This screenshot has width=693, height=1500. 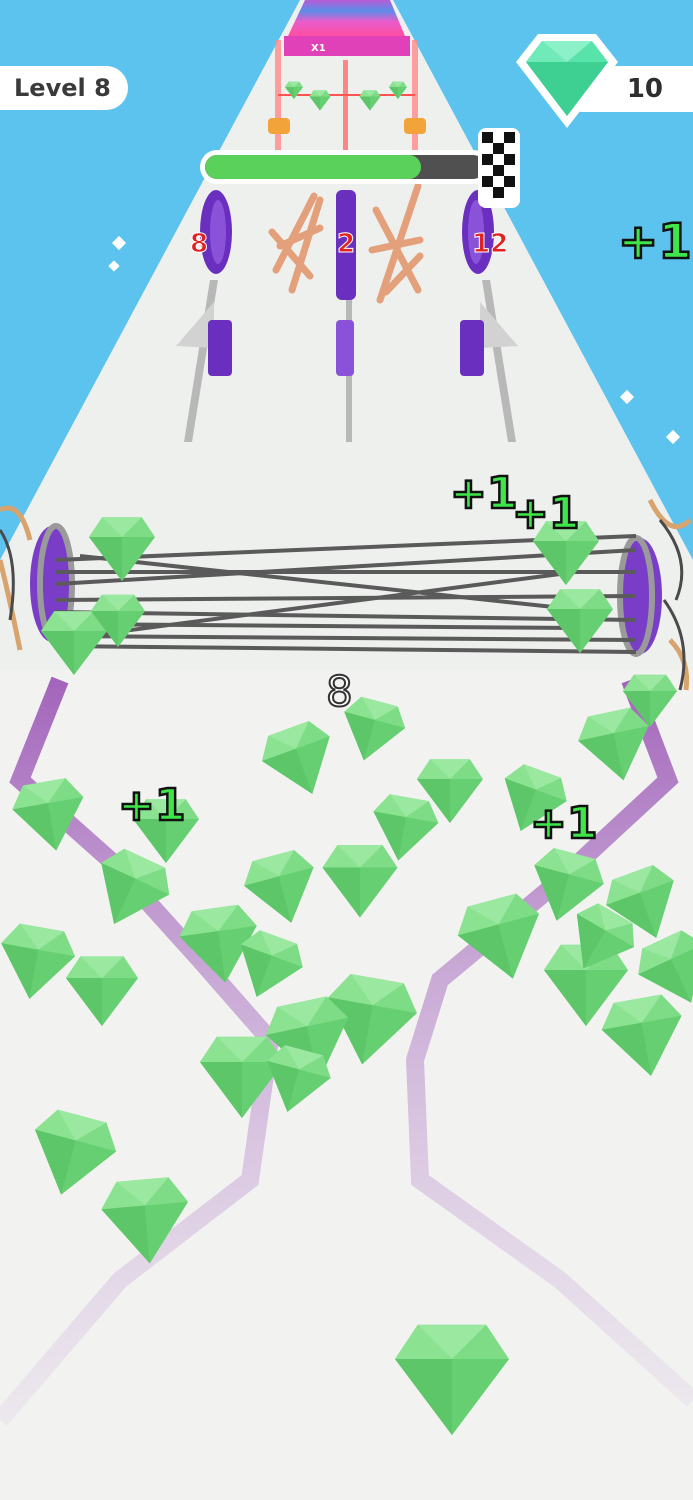 What do you see at coordinates (567, 81) in the screenshot?
I see `gem-icon` at bounding box center [567, 81].